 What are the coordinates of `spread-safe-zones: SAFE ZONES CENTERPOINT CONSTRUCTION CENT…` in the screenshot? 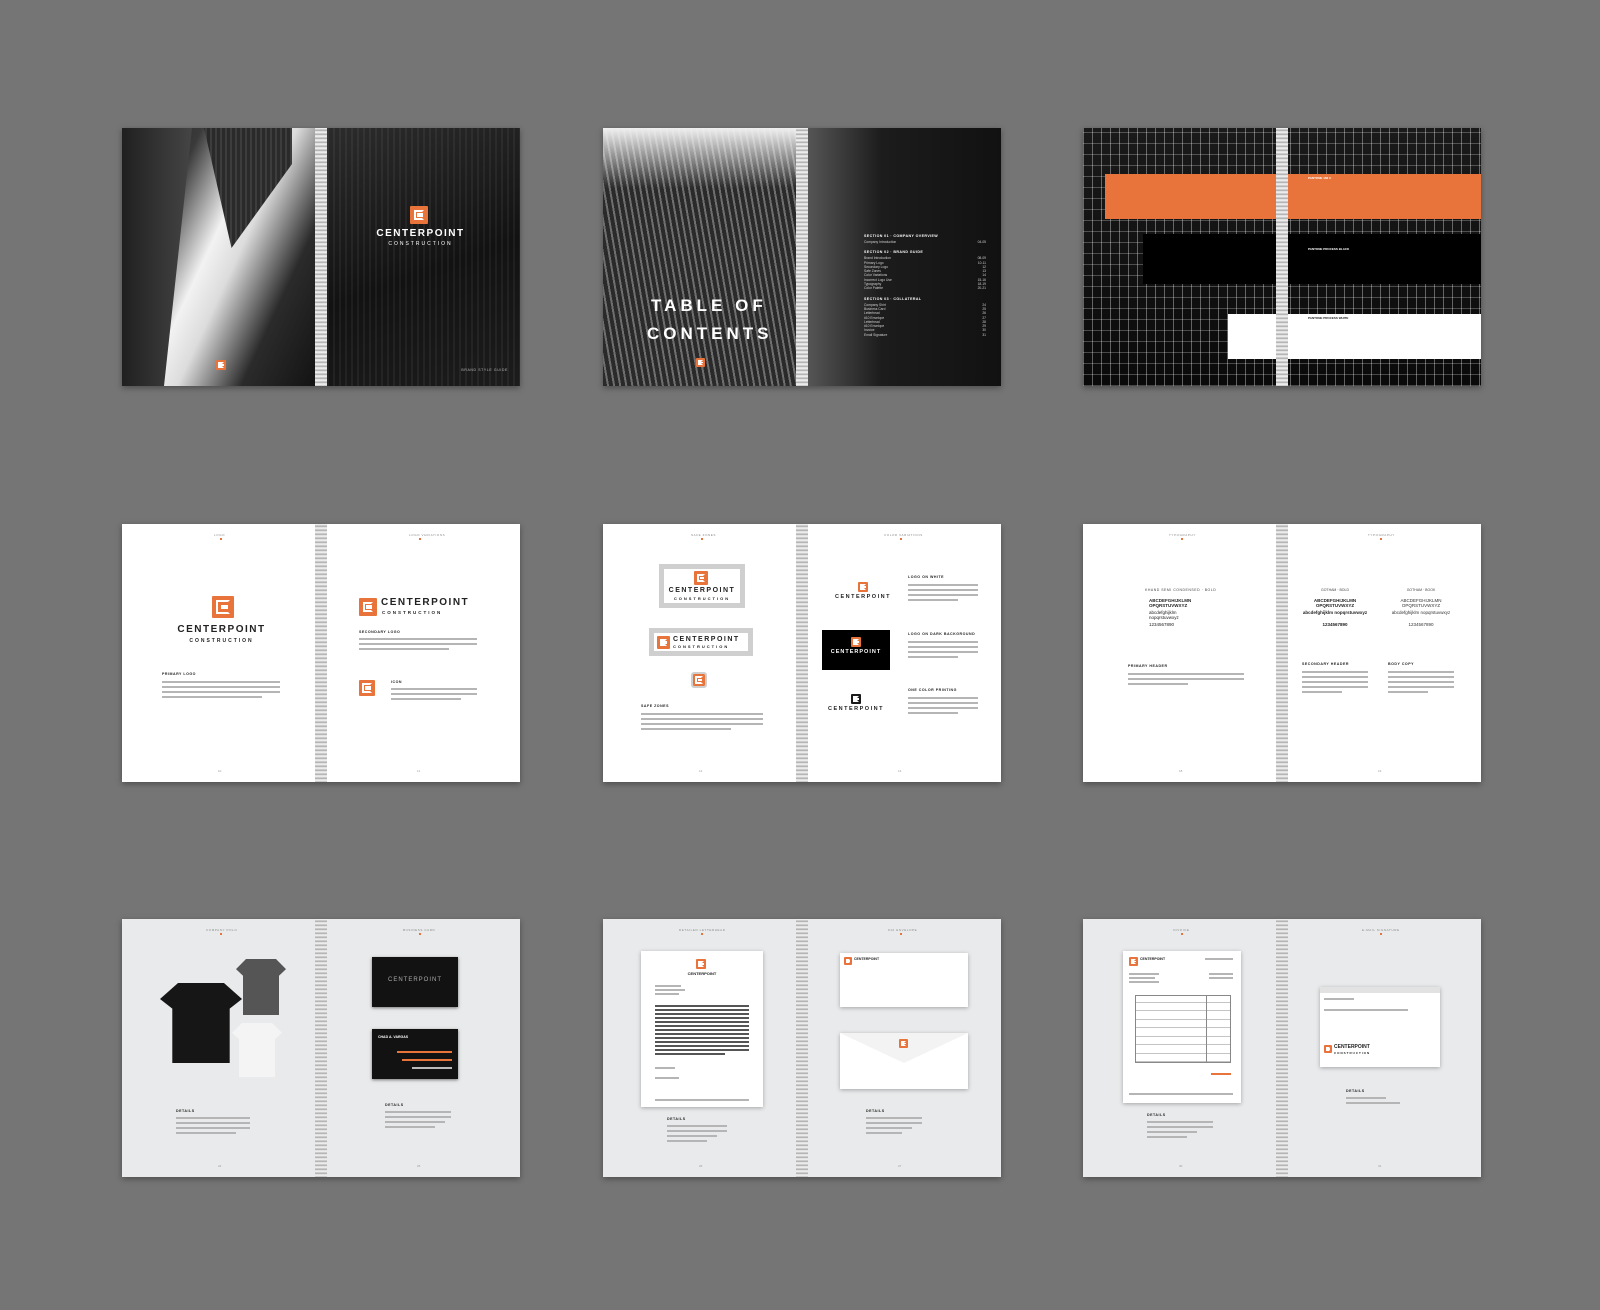 It's located at (802, 653).